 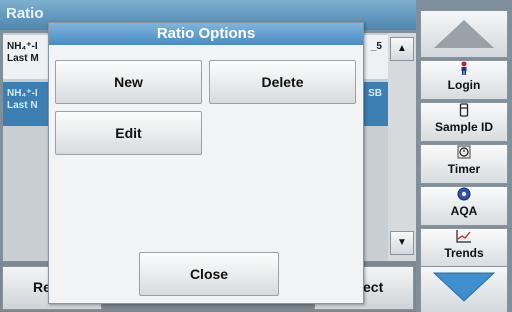 I want to click on aqa-button: AQA, so click(x=464, y=206).